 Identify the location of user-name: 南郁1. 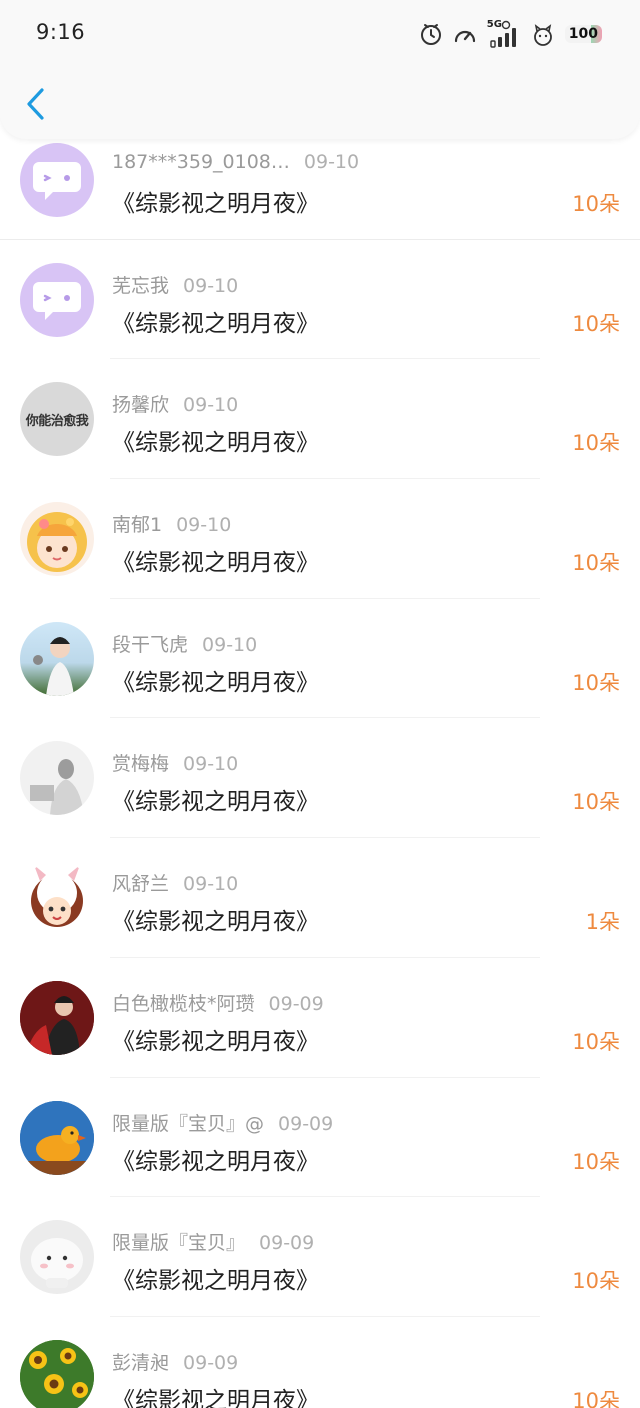
(137, 525).